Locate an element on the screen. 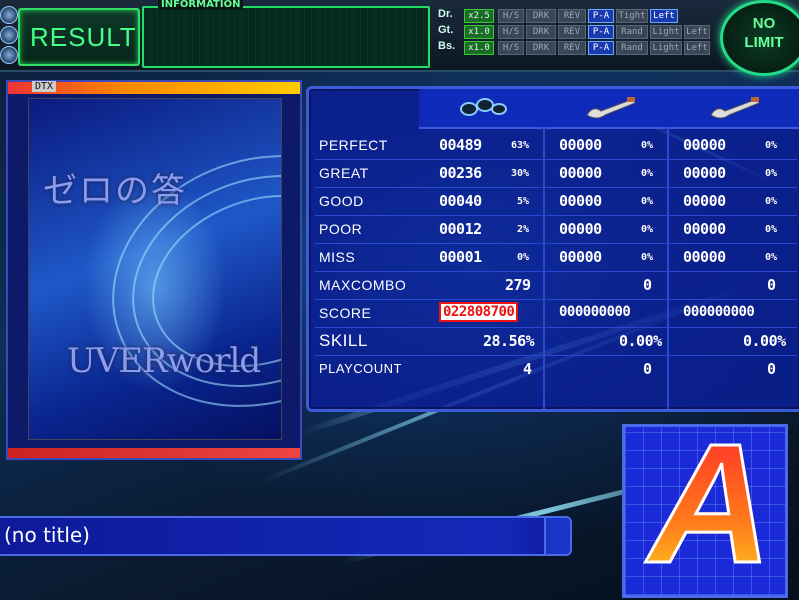  guitar-perfect-pct: 0% is located at coordinates (647, 145).